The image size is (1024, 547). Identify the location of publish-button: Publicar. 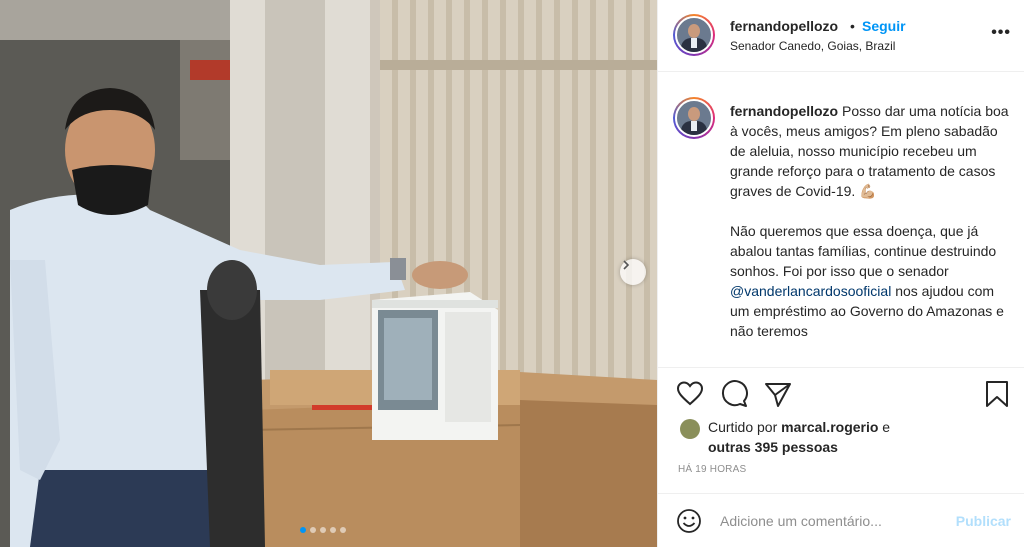
(983, 521).